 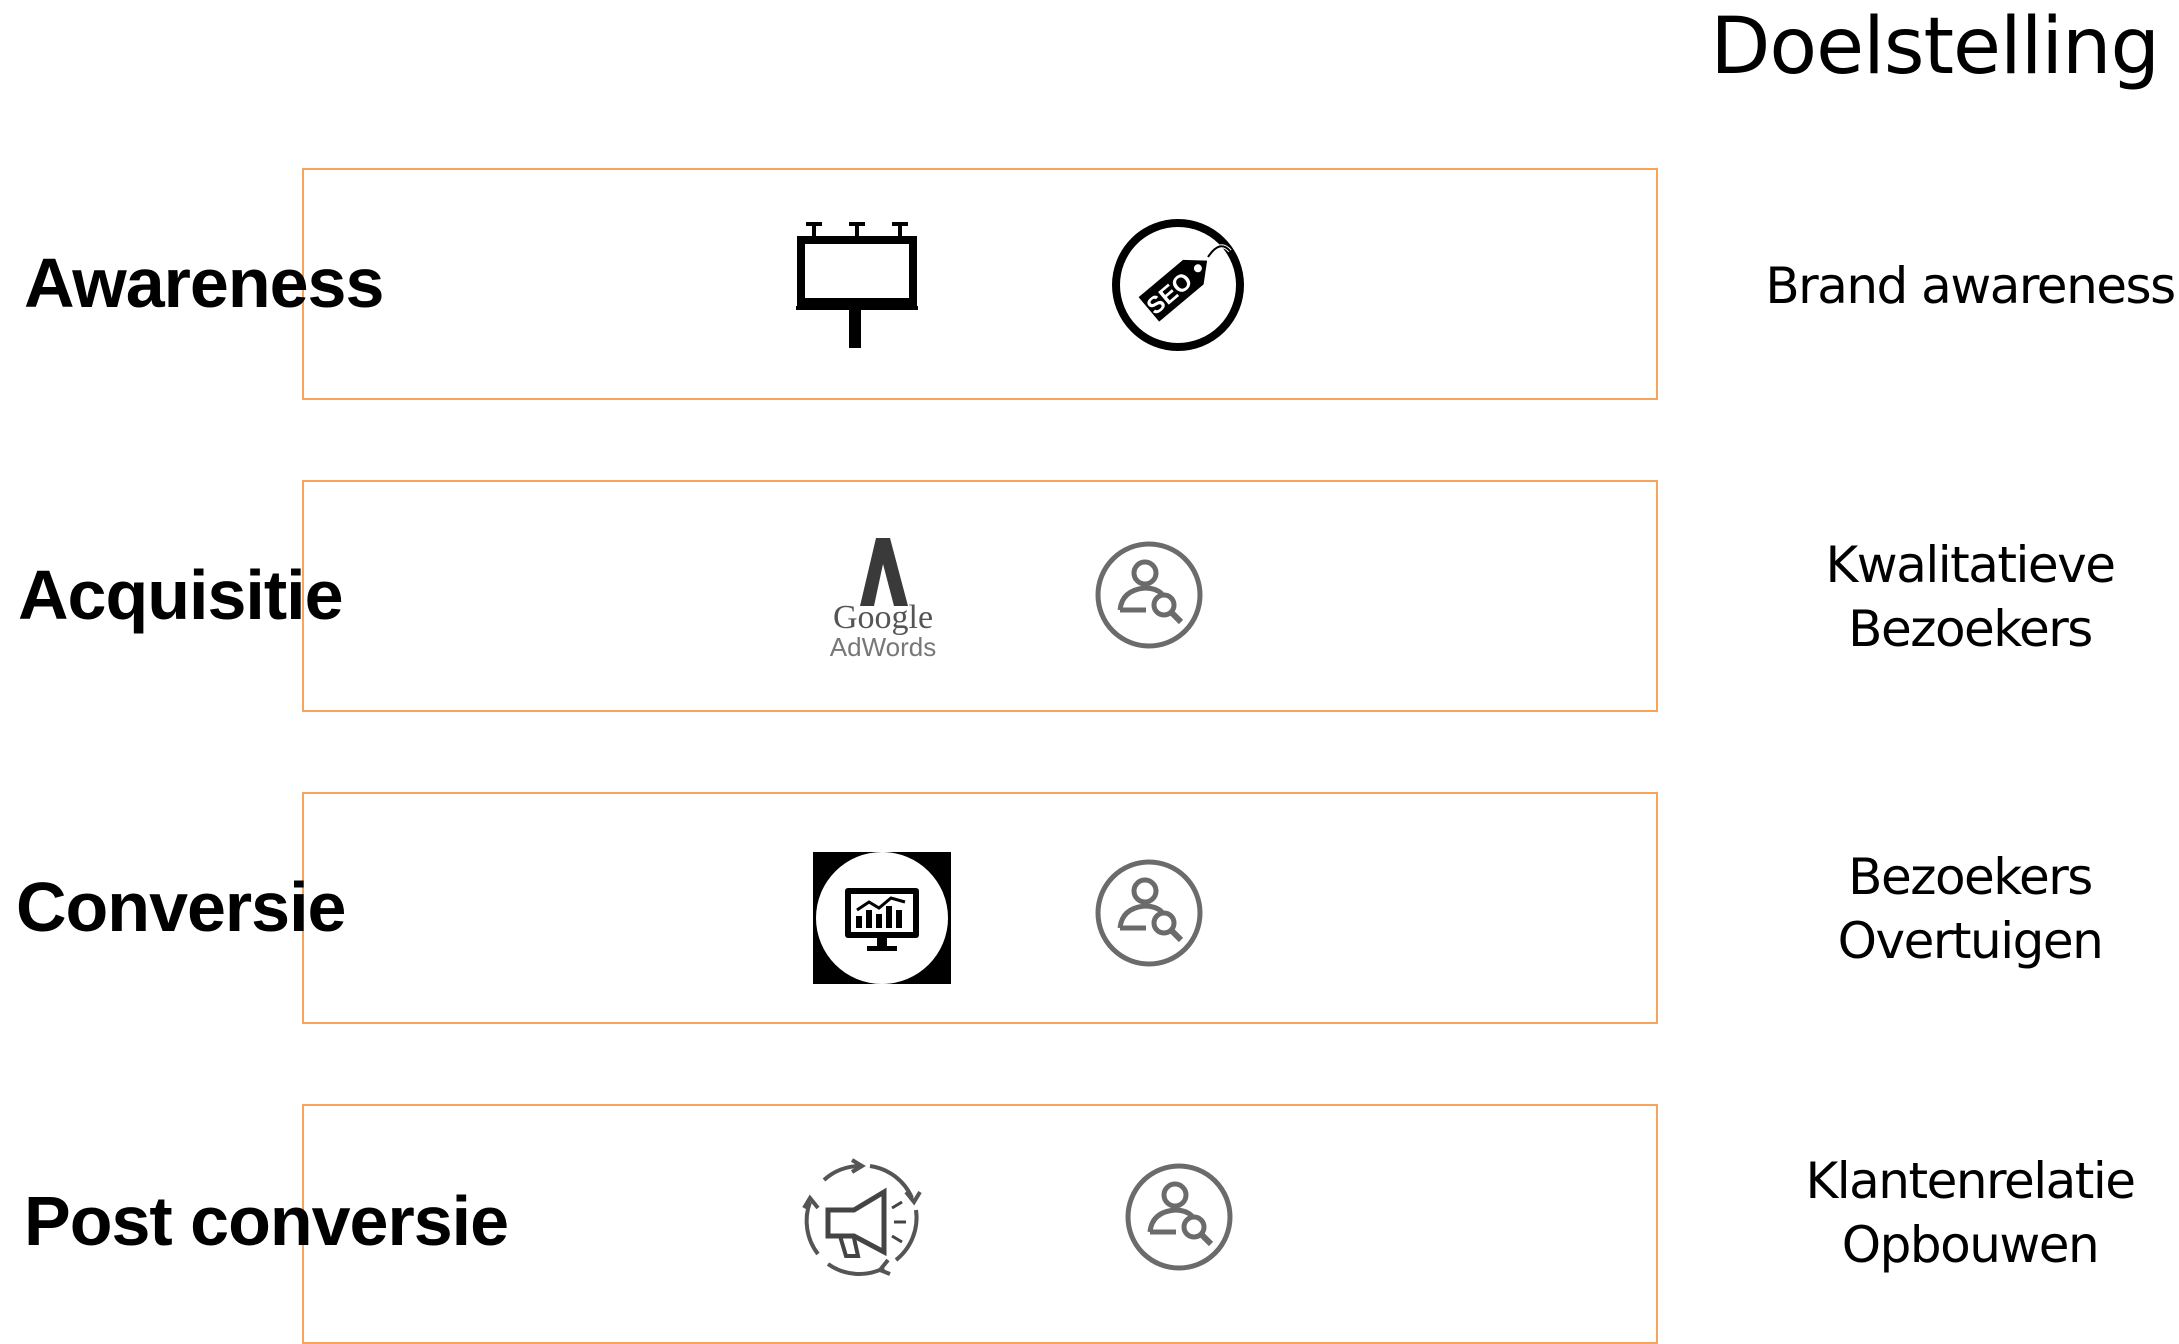 What do you see at coordinates (1970, 1181) in the screenshot?
I see `goal-line-1: Klantenrelatie` at bounding box center [1970, 1181].